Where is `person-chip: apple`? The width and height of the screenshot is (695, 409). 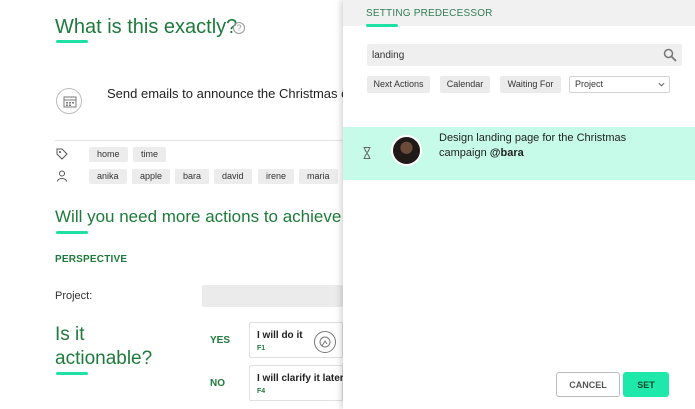 person-chip: apple is located at coordinates (151, 176).